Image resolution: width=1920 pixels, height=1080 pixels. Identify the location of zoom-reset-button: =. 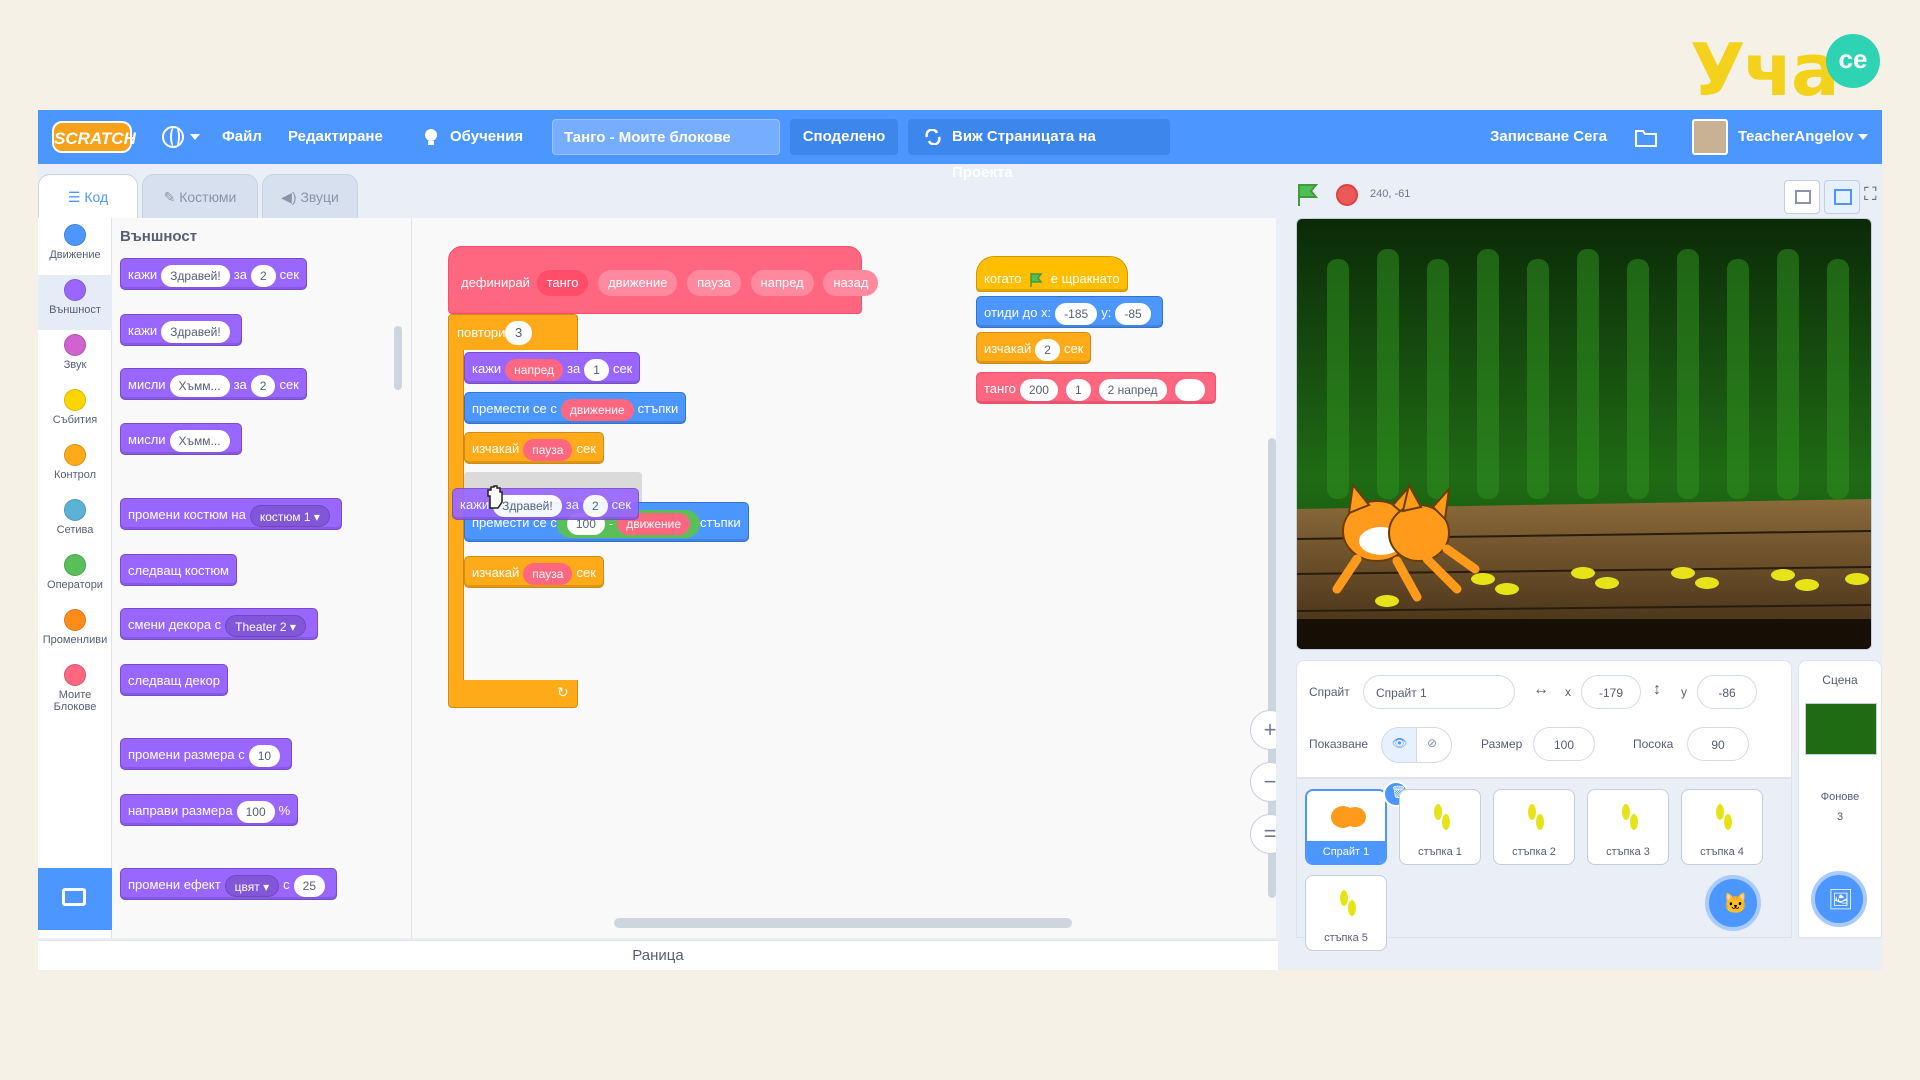
(1263, 834).